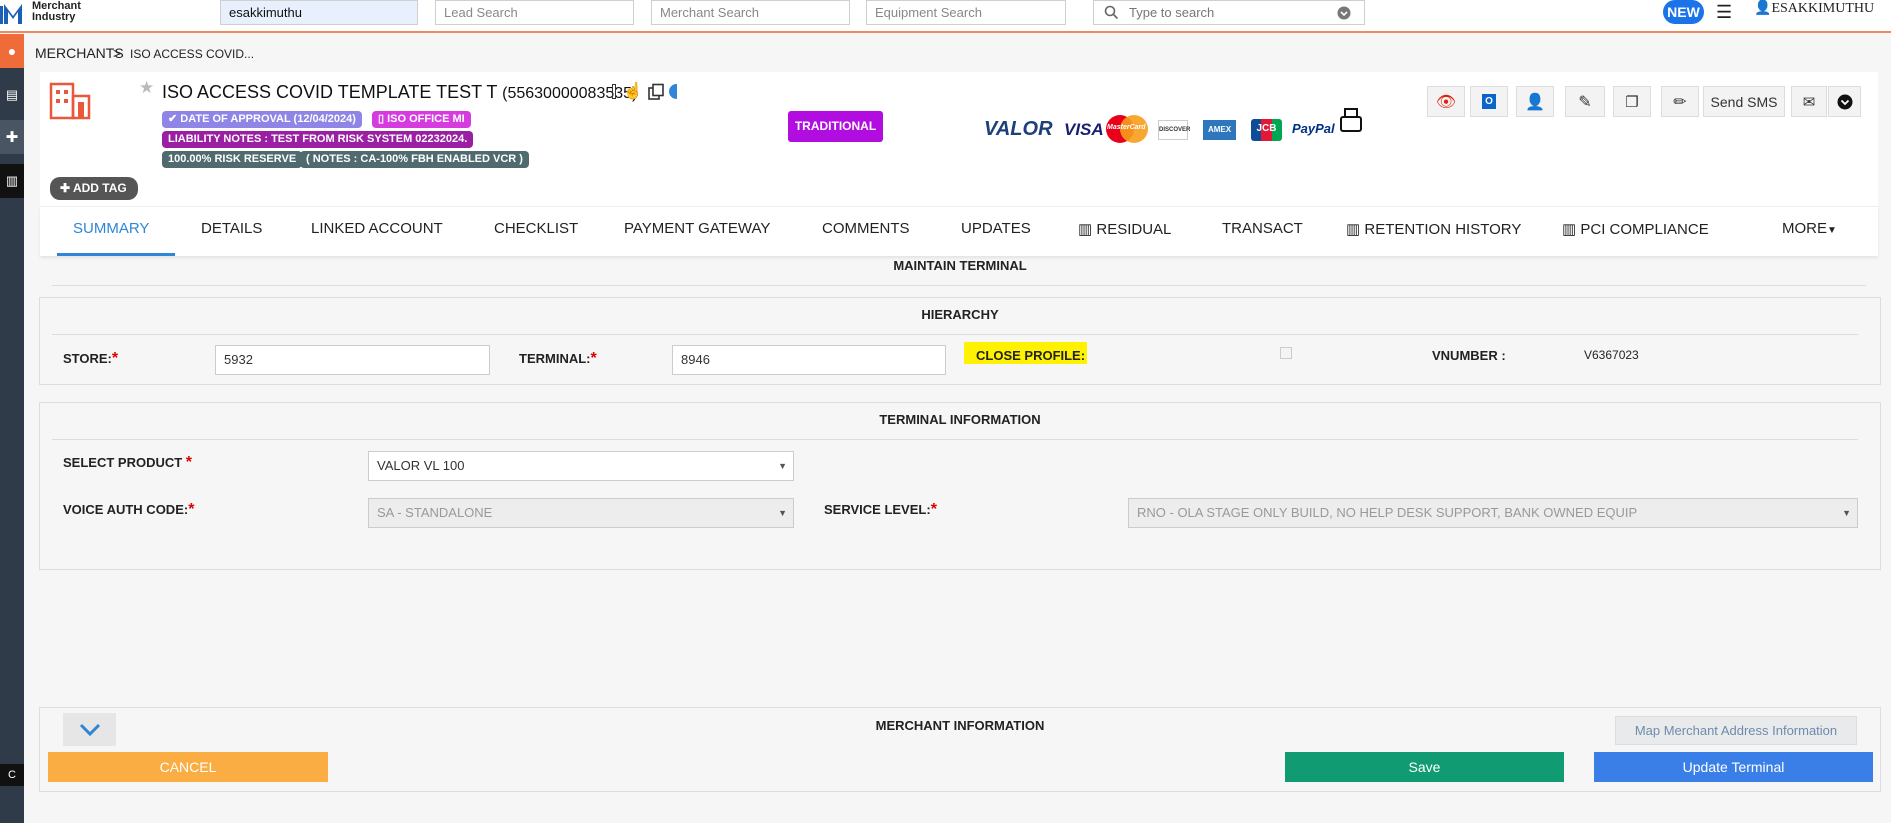 This screenshot has height=823, width=1891. I want to click on rail-c-label: C, so click(12, 775).